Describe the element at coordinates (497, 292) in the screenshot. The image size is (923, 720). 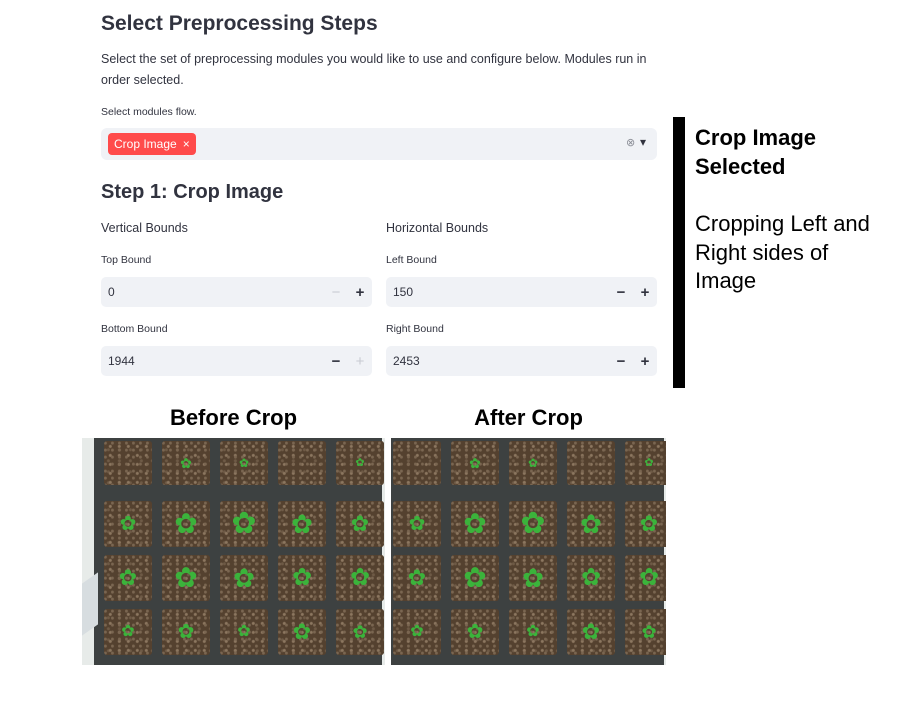
I see `left-bound-value: 150` at that location.